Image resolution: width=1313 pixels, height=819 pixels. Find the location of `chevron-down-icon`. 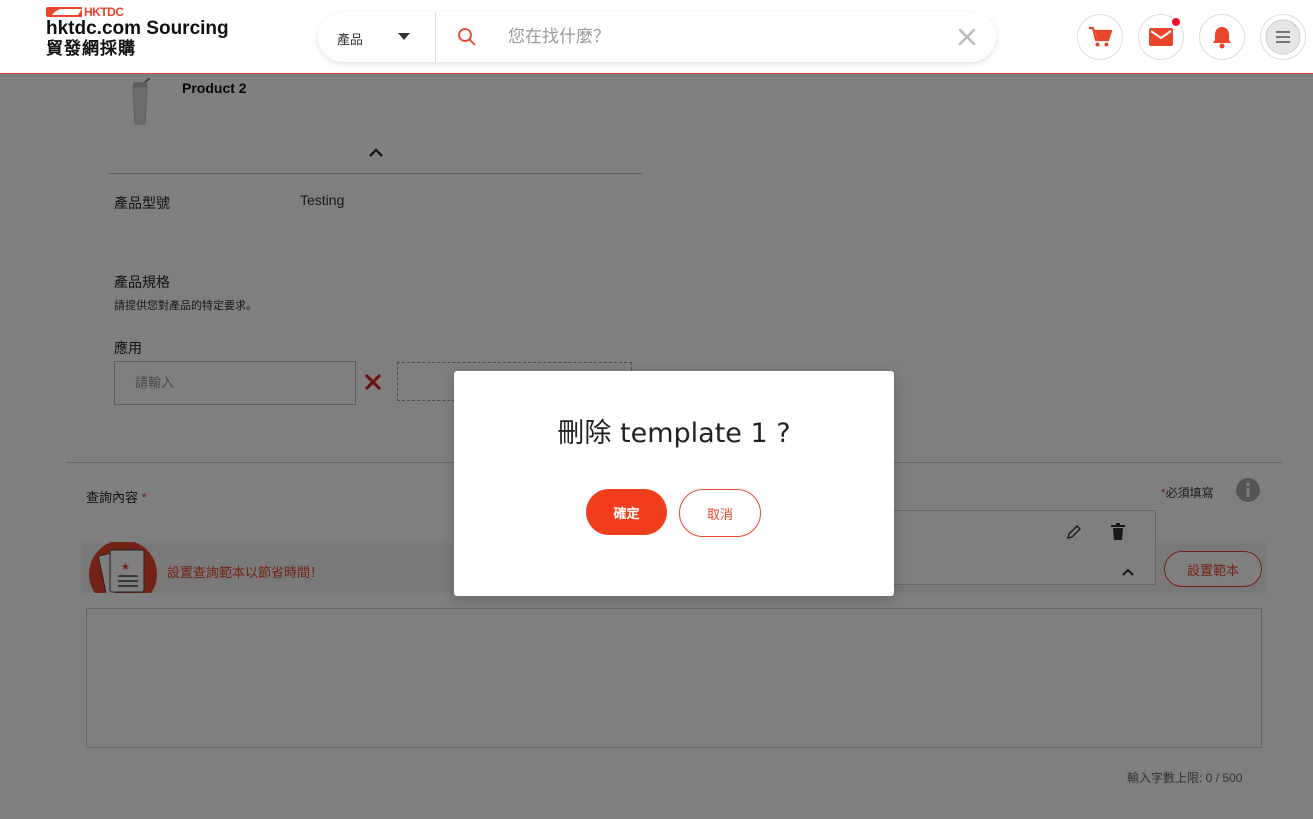

chevron-down-icon is located at coordinates (404, 36).